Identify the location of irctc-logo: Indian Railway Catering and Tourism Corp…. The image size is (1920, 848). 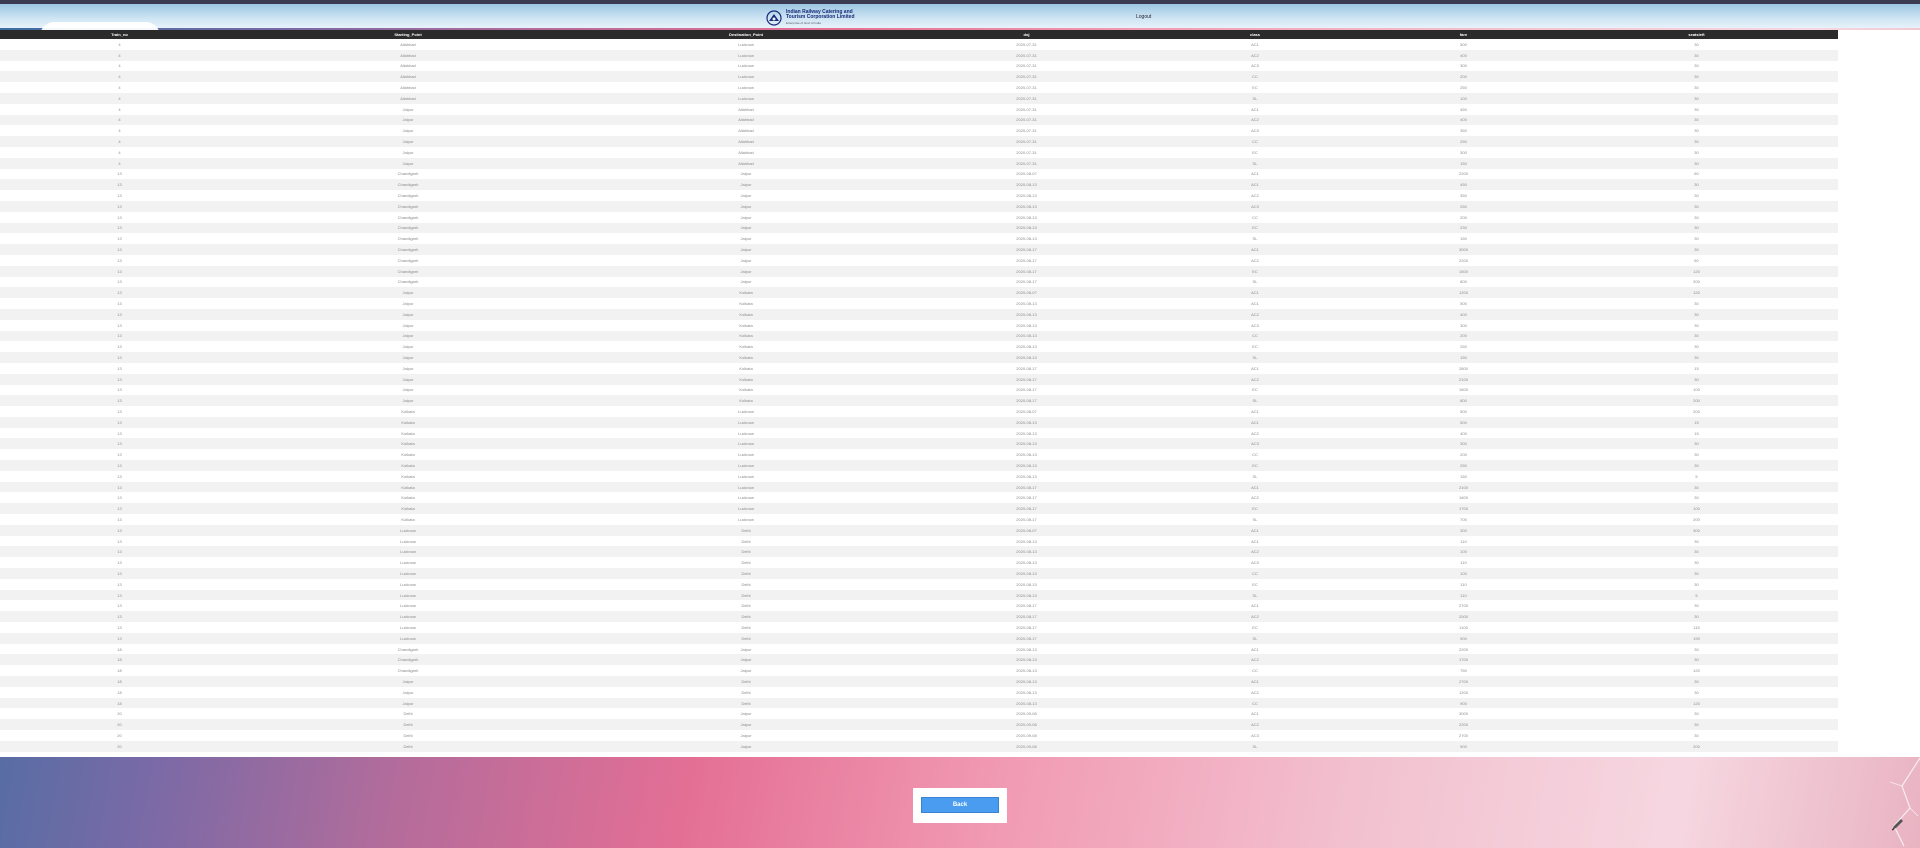
(810, 18).